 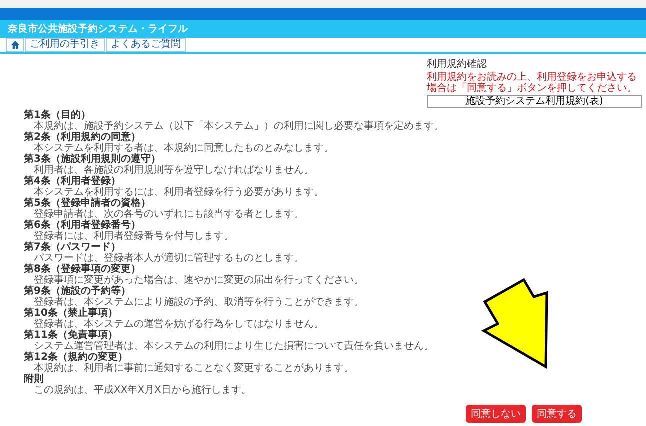 I want to click on nav-tab: よくあるご質問, so click(x=146, y=45).